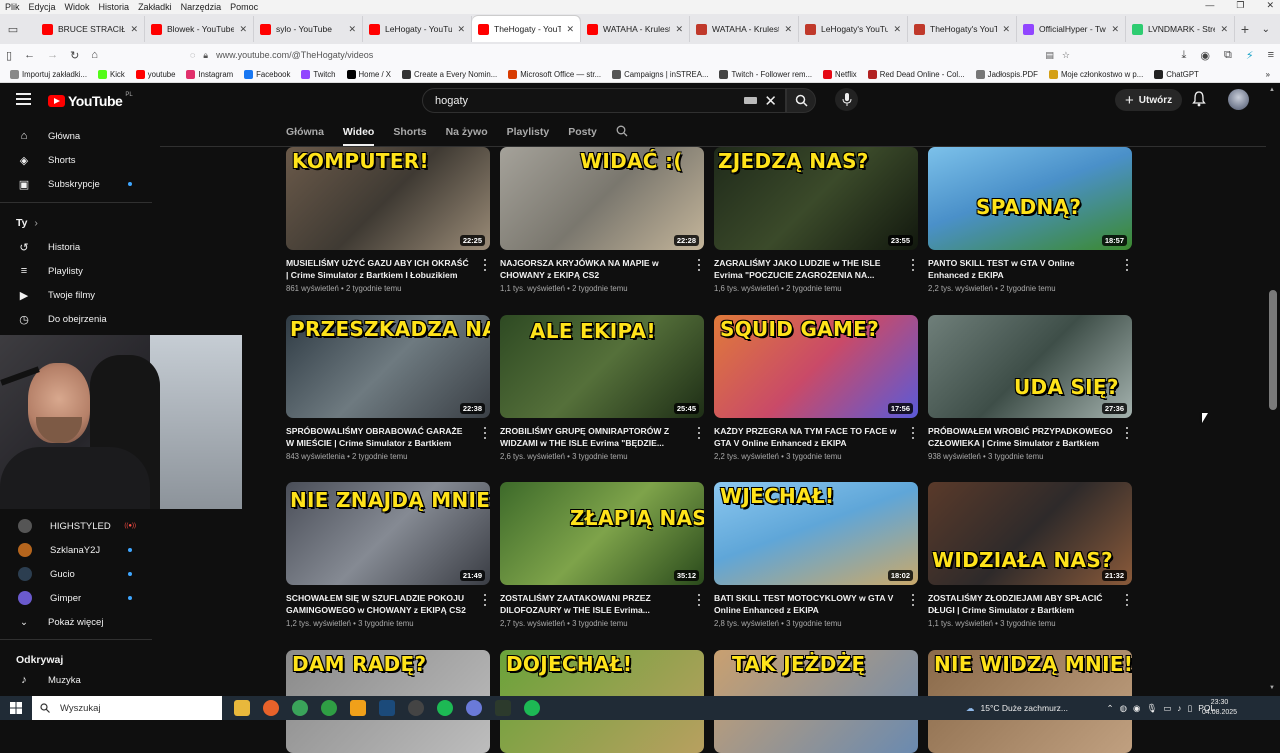 Image resolution: width=1280 pixels, height=753 pixels. What do you see at coordinates (602, 366) in the screenshot?
I see `video-thumbnail: ALE EKIPA! 25:45` at bounding box center [602, 366].